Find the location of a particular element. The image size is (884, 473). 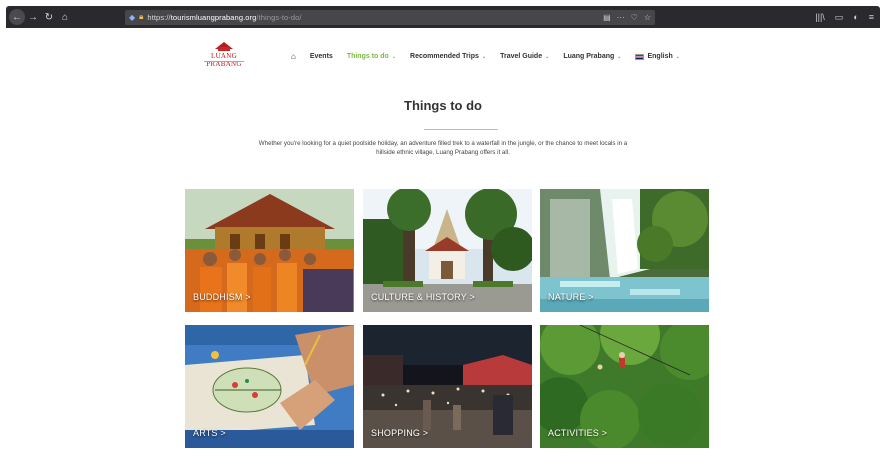

bookmark-star-icon: ☆ is located at coordinates (647, 17).